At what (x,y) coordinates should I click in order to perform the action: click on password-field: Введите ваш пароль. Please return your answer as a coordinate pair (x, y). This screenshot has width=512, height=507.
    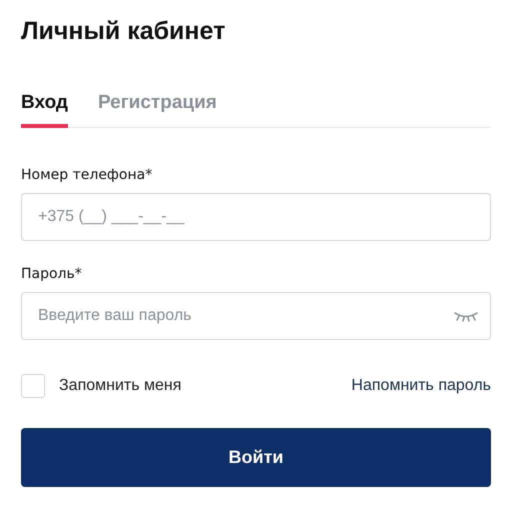
    Looking at the image, I should click on (256, 316).